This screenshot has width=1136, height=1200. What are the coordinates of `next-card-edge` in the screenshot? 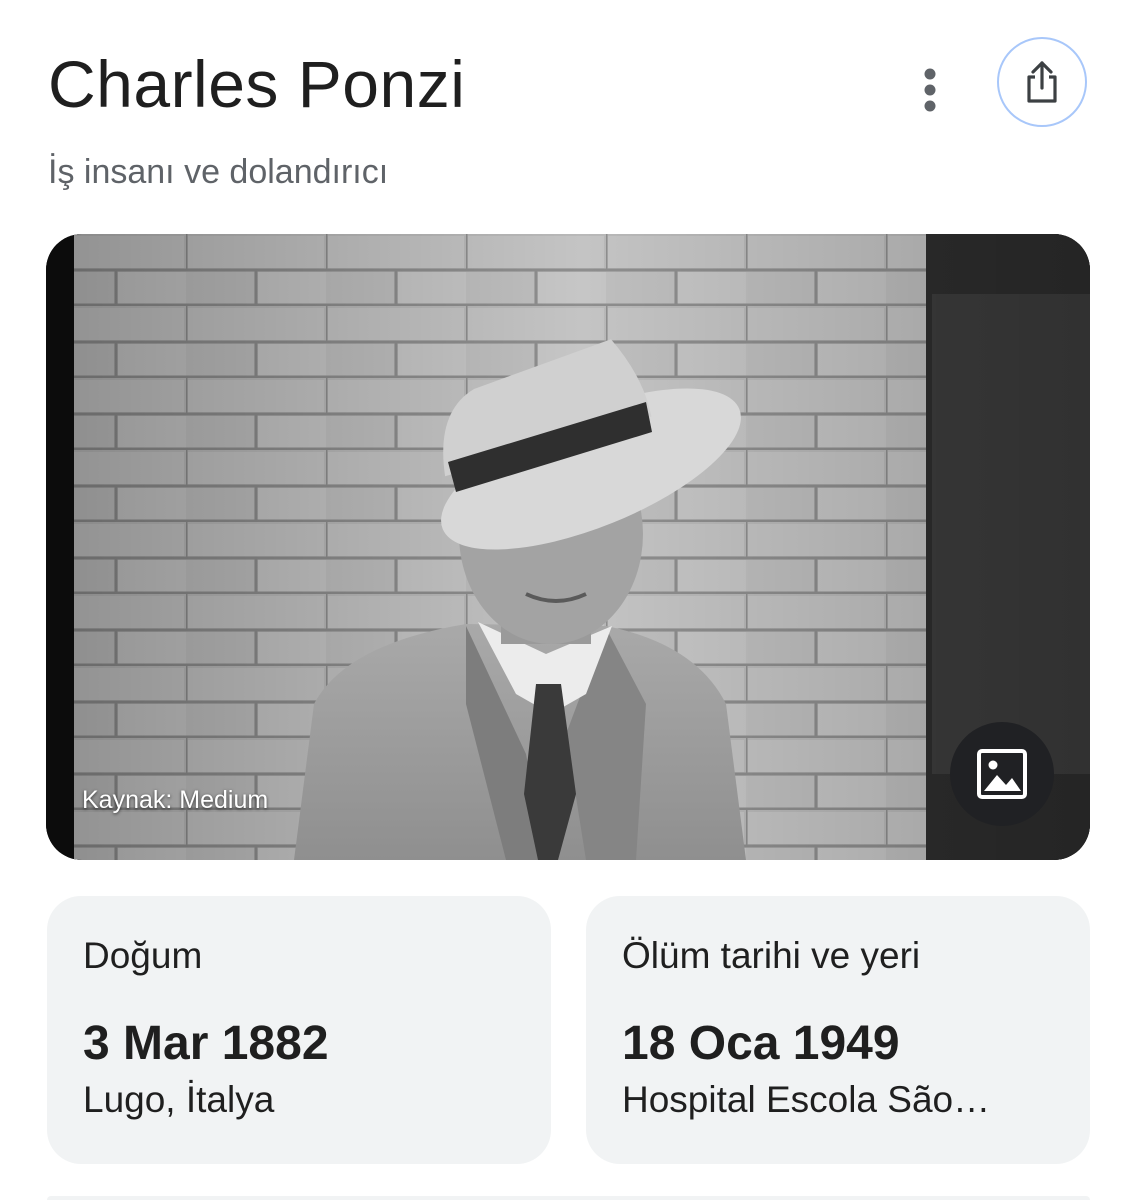 It's located at (568, 1198).